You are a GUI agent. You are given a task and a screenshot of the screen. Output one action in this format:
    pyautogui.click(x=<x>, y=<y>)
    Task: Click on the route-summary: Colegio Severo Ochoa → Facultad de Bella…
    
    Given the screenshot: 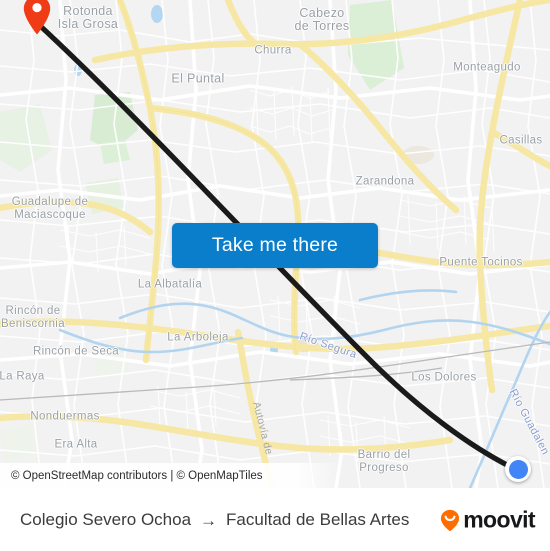 What is the action you would take?
    pyautogui.click(x=214, y=520)
    